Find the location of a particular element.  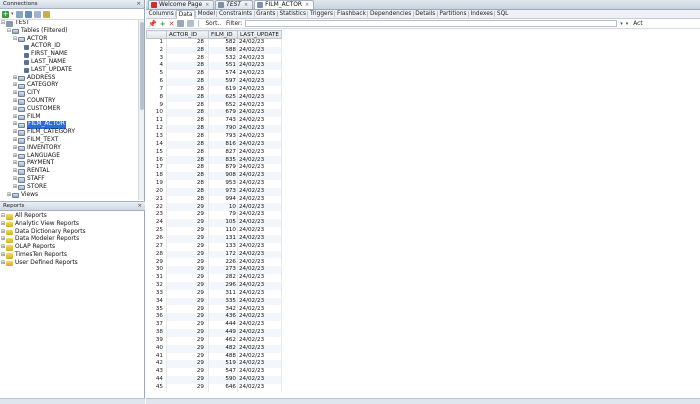

table-row: 12 28 790 24/02/23 is located at coordinates (214, 129).